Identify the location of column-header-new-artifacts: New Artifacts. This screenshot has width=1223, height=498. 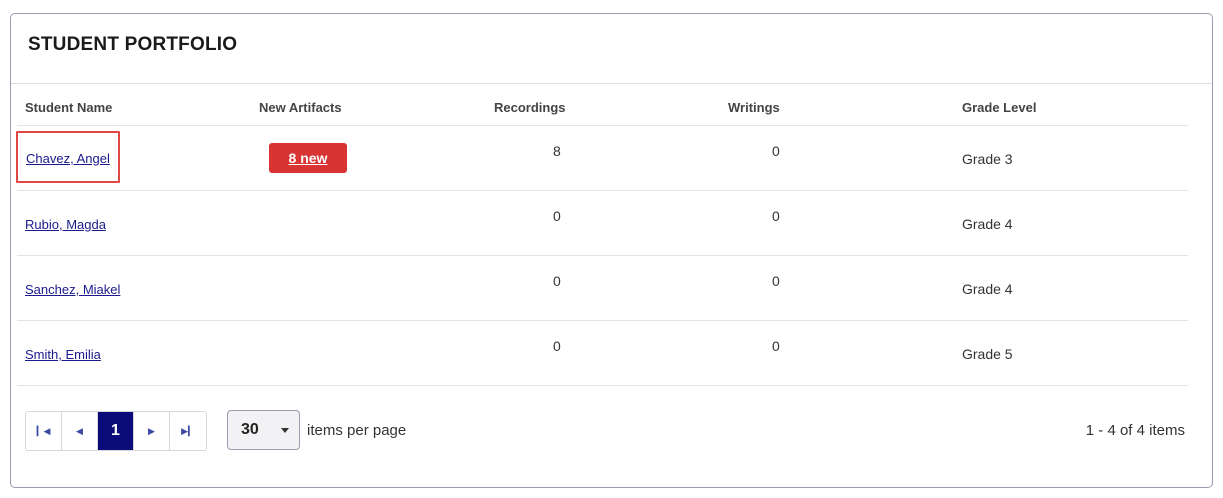
(300, 107).